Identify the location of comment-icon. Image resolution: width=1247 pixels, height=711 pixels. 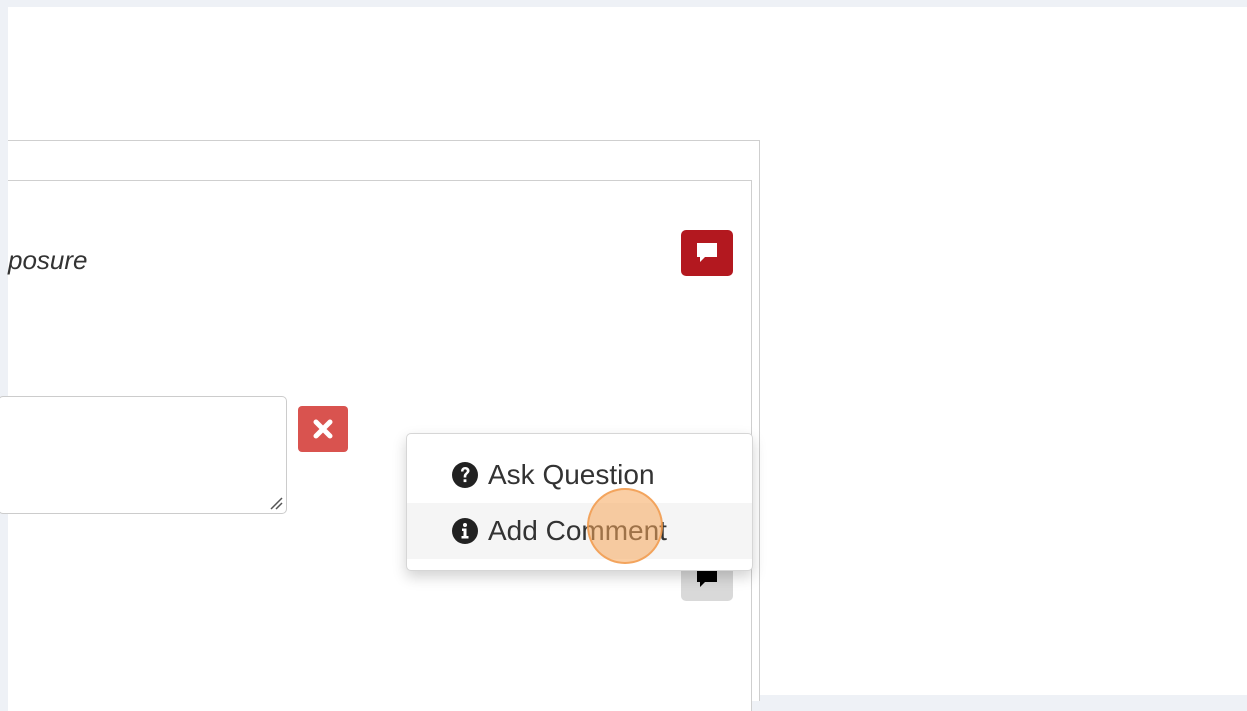
(707, 252).